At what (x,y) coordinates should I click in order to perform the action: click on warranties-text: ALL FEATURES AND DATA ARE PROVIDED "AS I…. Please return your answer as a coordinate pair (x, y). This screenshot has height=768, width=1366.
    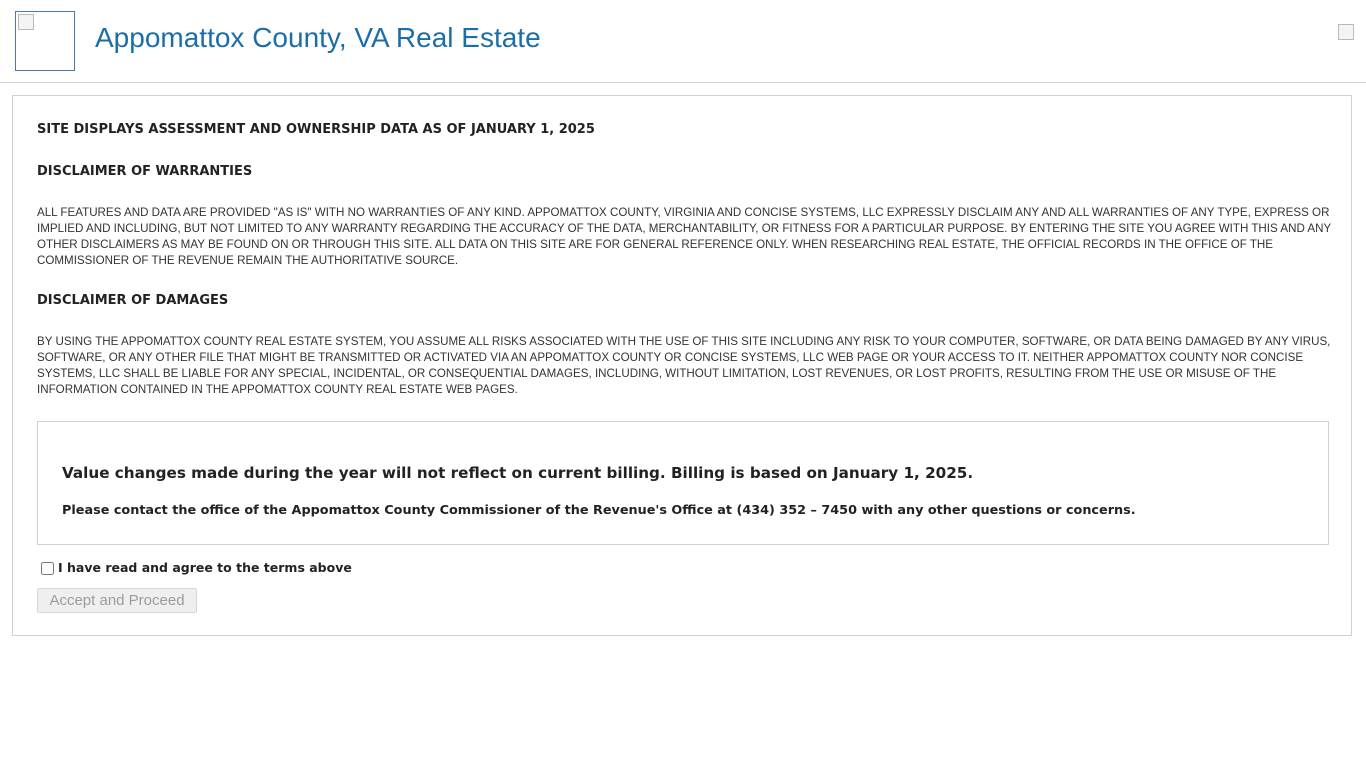
    Looking at the image, I should click on (684, 236).